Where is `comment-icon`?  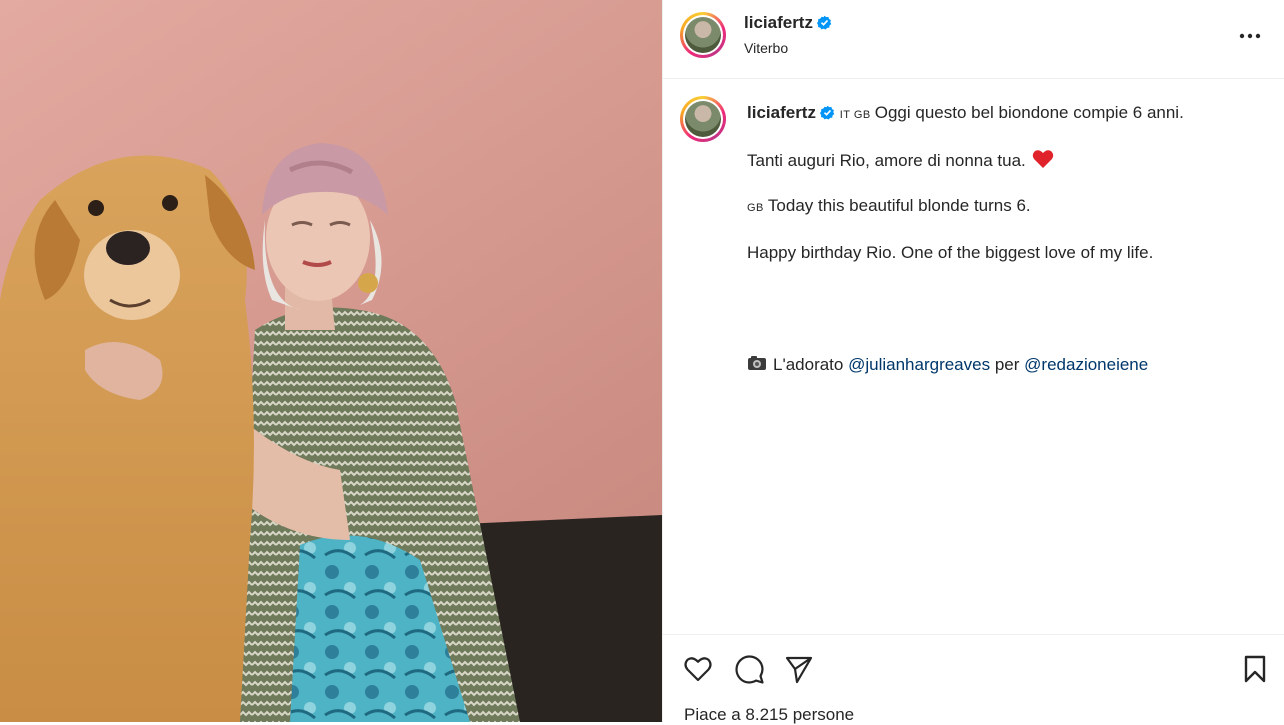 comment-icon is located at coordinates (749, 669).